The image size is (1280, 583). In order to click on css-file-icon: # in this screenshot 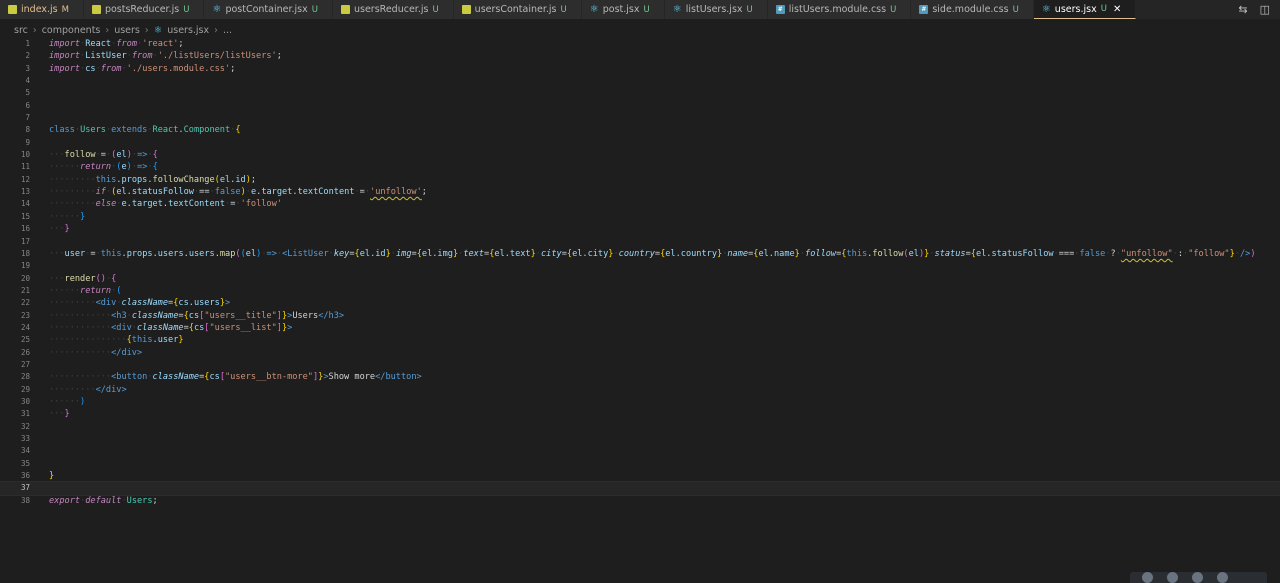, I will do `click(924, 9)`.